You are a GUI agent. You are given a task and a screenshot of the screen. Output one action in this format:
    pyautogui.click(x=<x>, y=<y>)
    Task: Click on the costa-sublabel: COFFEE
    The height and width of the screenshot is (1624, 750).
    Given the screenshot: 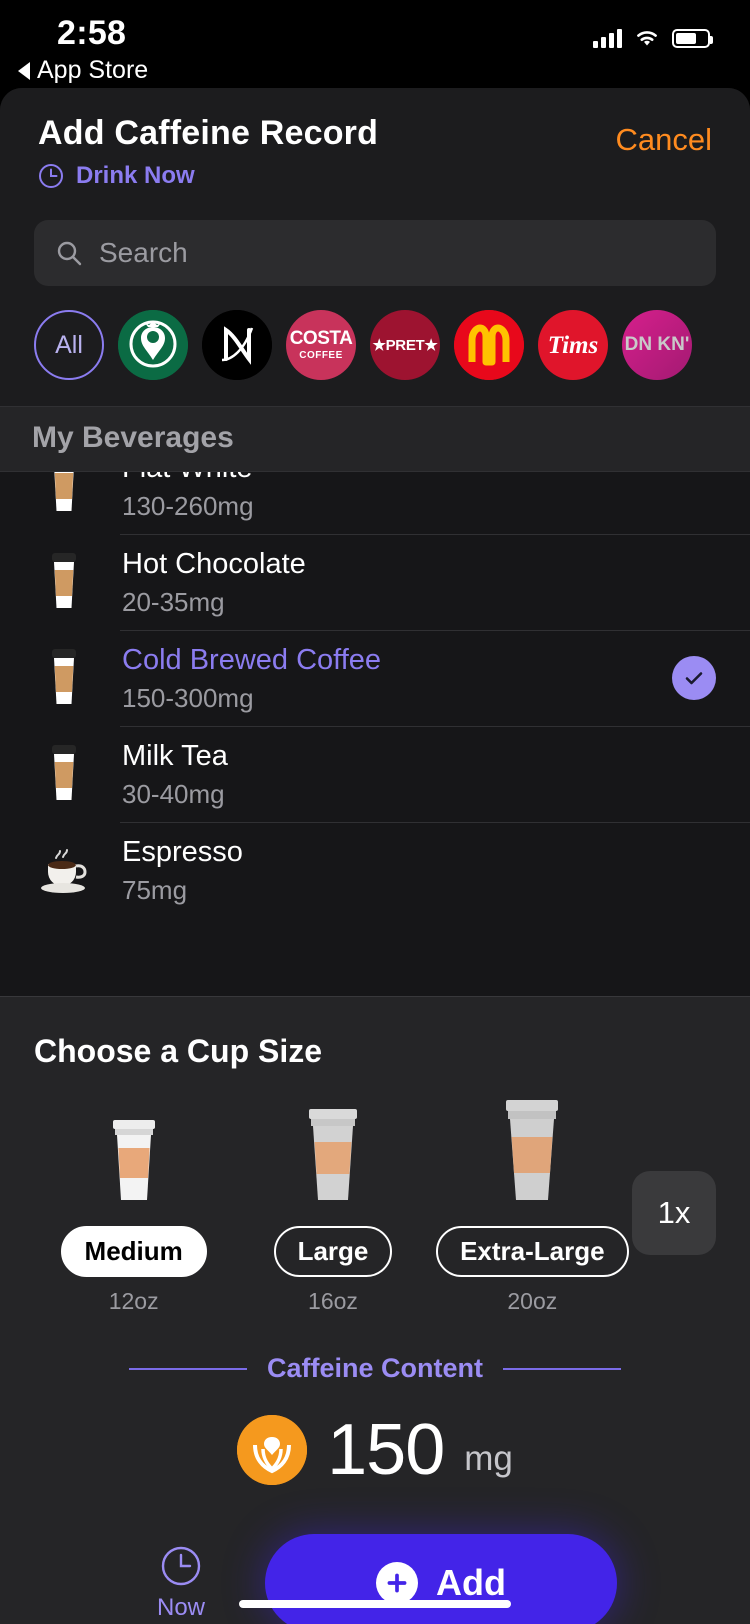 What is the action you would take?
    pyautogui.click(x=321, y=355)
    